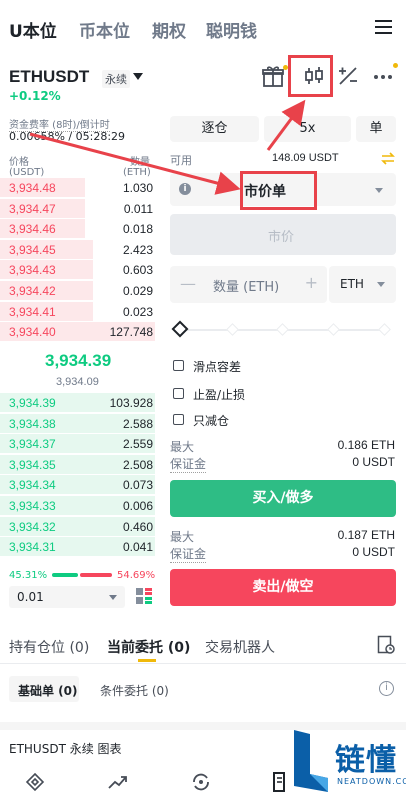  Describe the element at coordinates (49, 77) in the screenshot. I see `symbol-name: ETHUSDT` at that location.